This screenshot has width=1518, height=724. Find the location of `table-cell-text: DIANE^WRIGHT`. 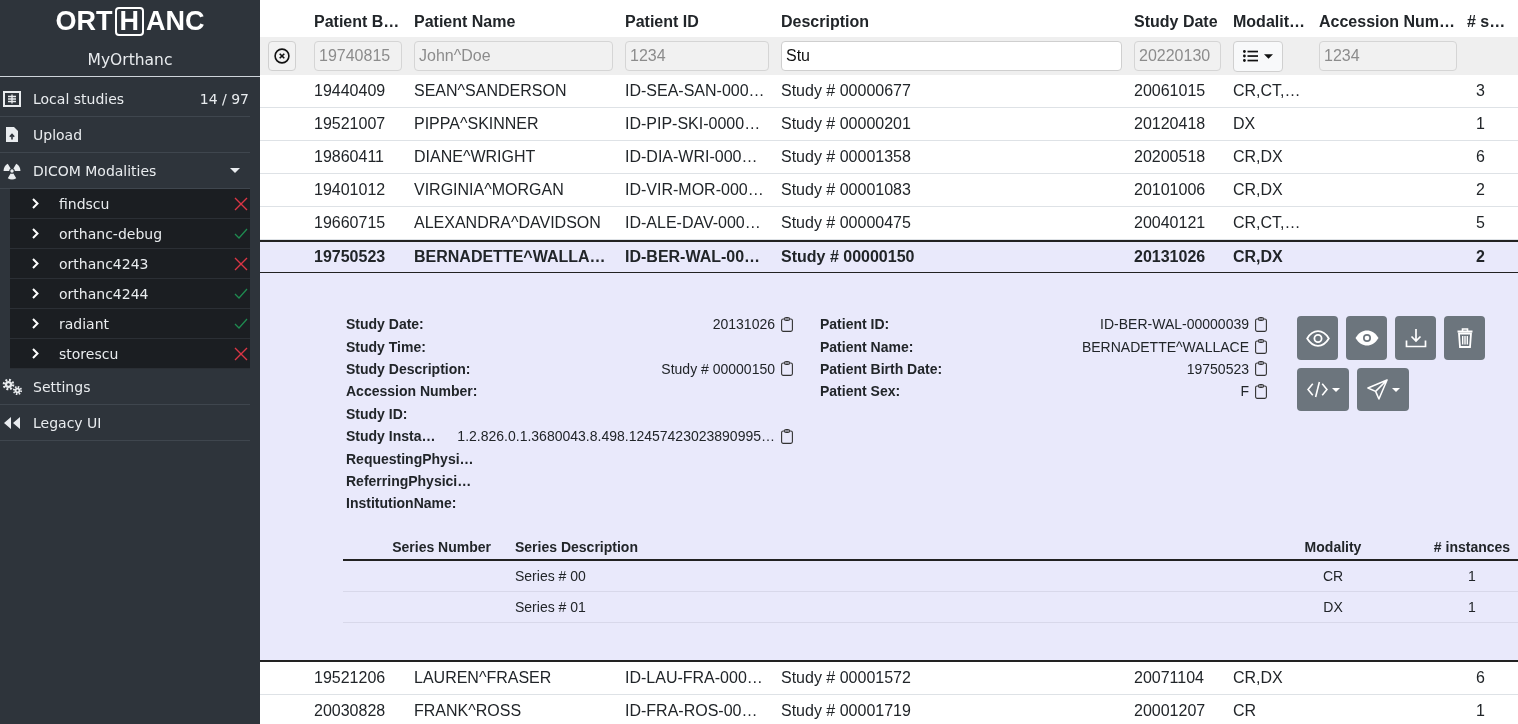

table-cell-text: DIANE^WRIGHT is located at coordinates (475, 157).